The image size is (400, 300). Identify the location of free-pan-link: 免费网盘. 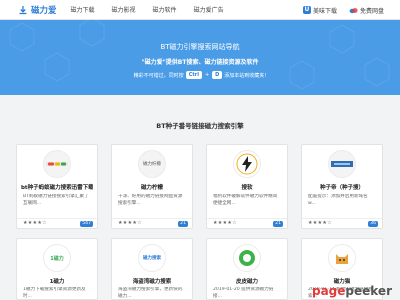
(366, 10).